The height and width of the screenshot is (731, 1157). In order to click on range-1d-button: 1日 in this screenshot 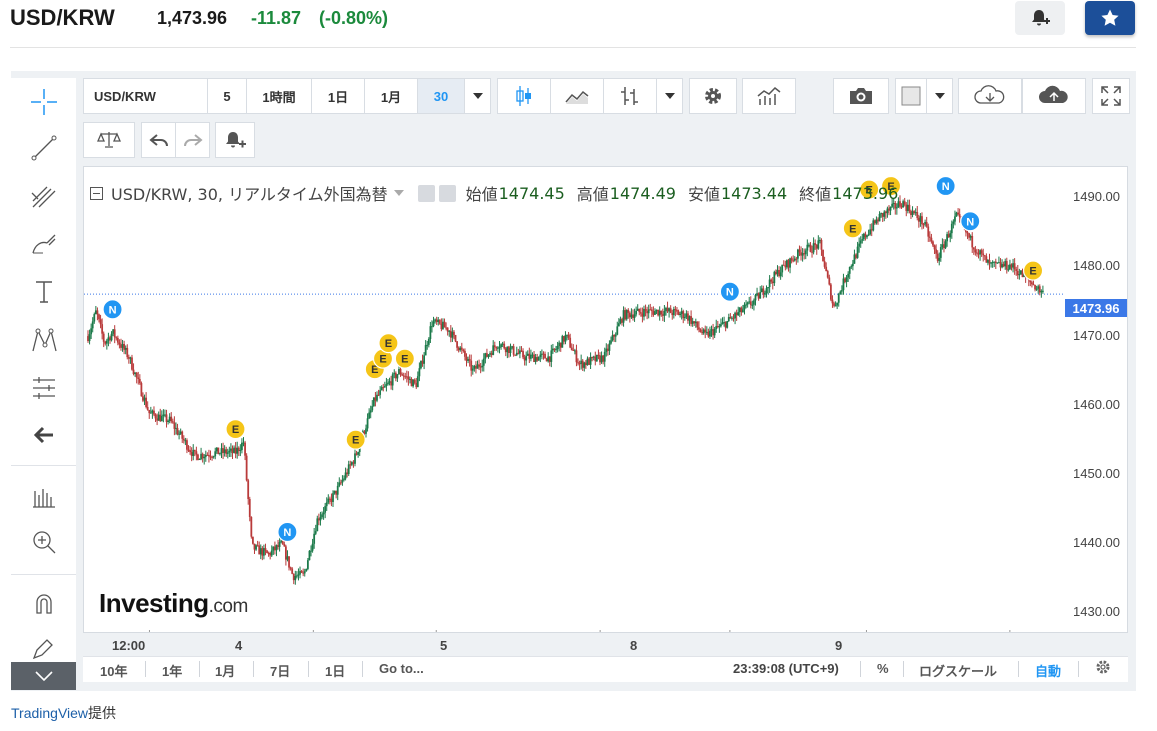, I will do `click(335, 670)`.